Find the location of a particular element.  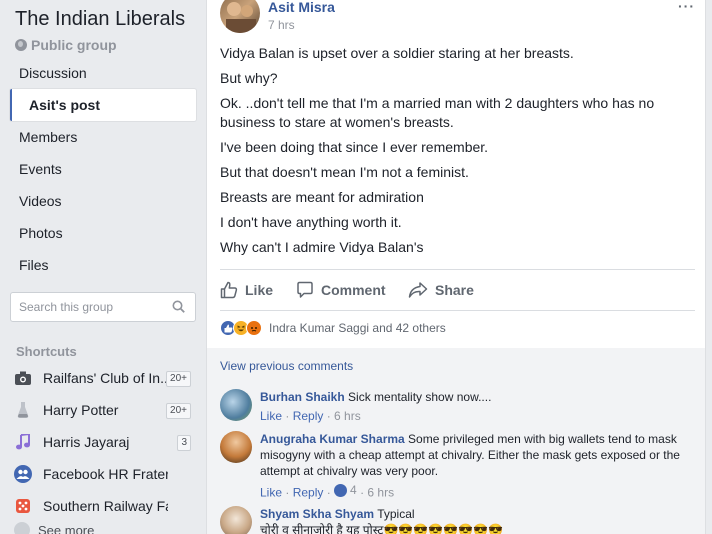

comment-button: Comment is located at coordinates (352, 290).